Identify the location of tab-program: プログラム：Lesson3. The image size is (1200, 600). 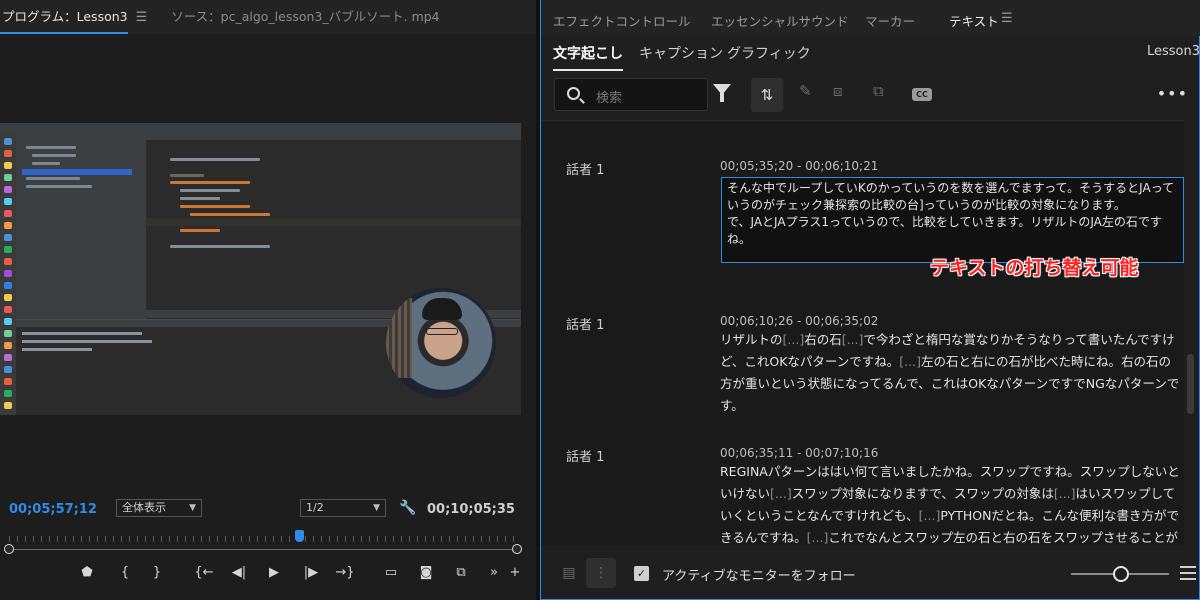
(64, 17).